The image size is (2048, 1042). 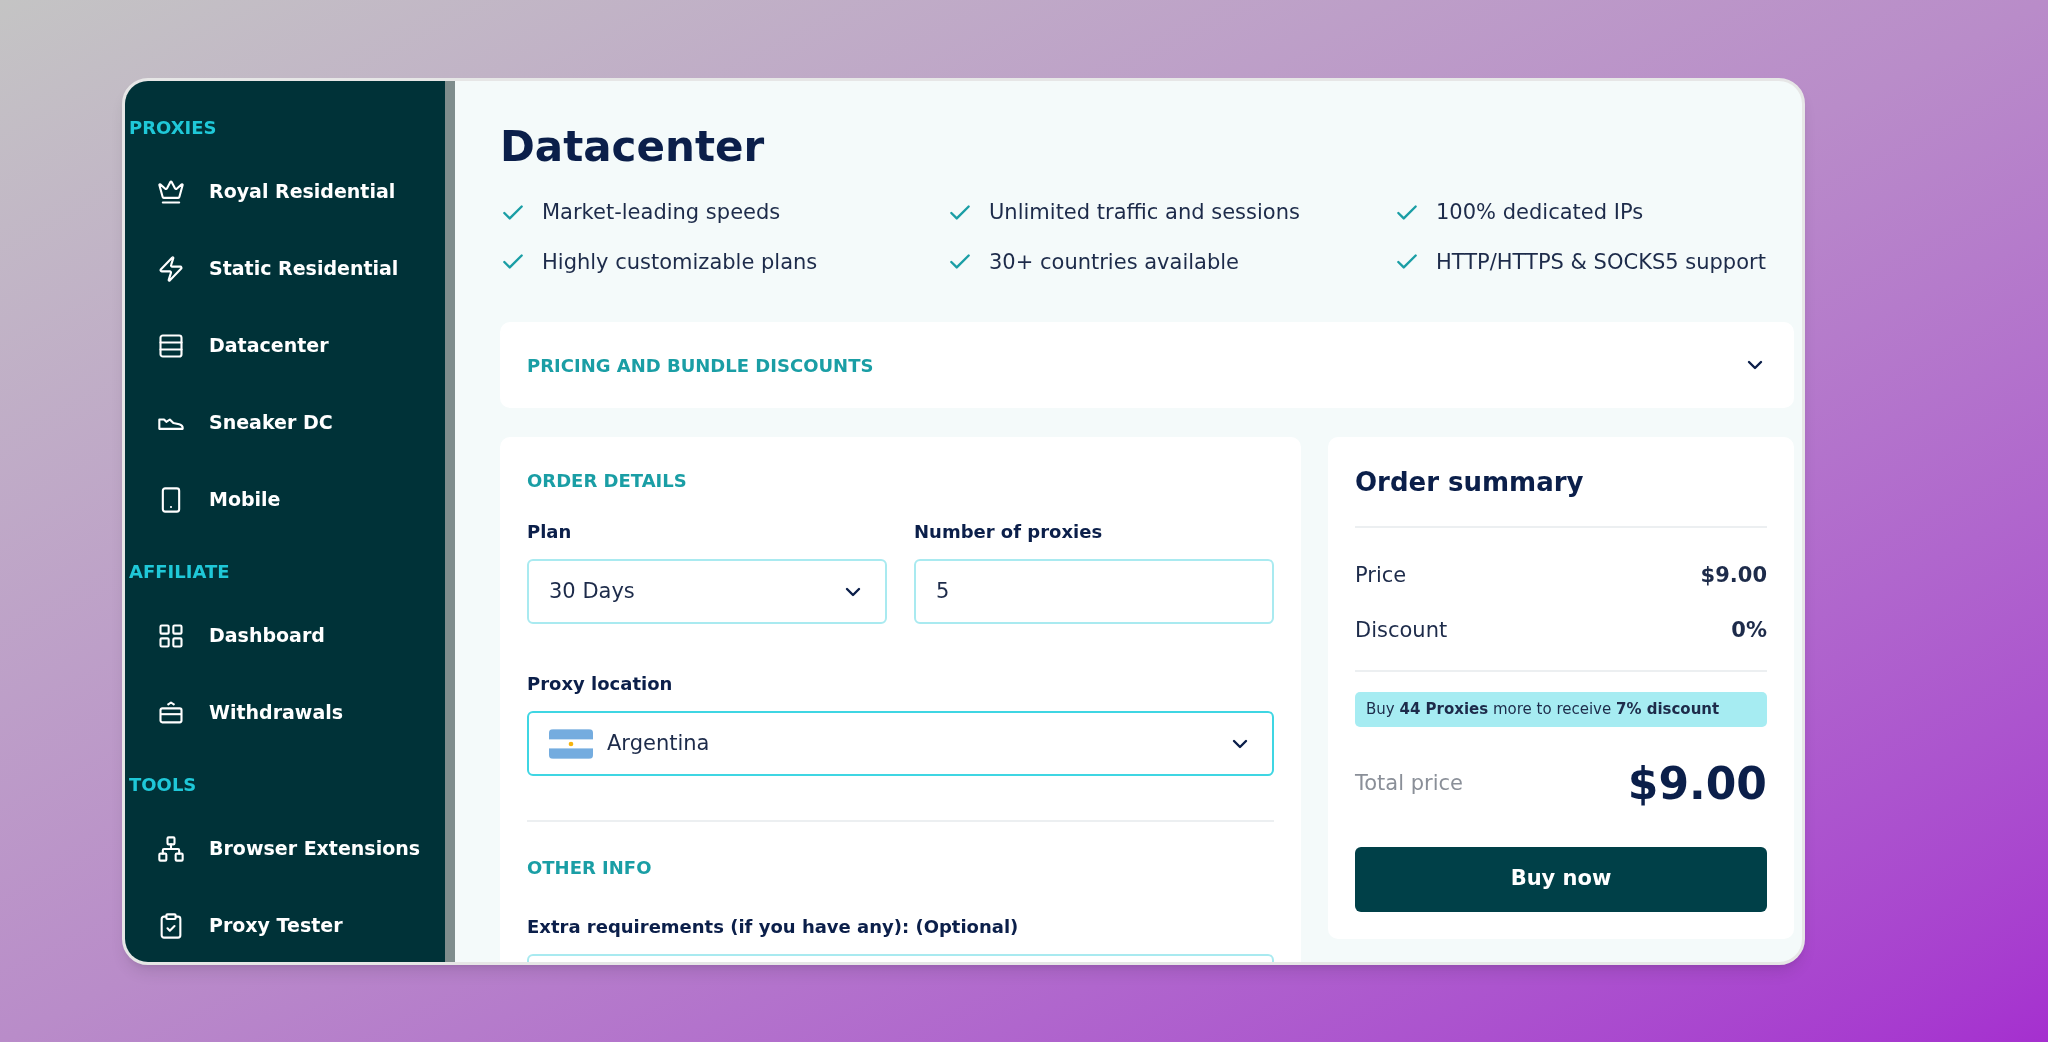 I want to click on summary-value: $9.00, so click(x=1733, y=575).